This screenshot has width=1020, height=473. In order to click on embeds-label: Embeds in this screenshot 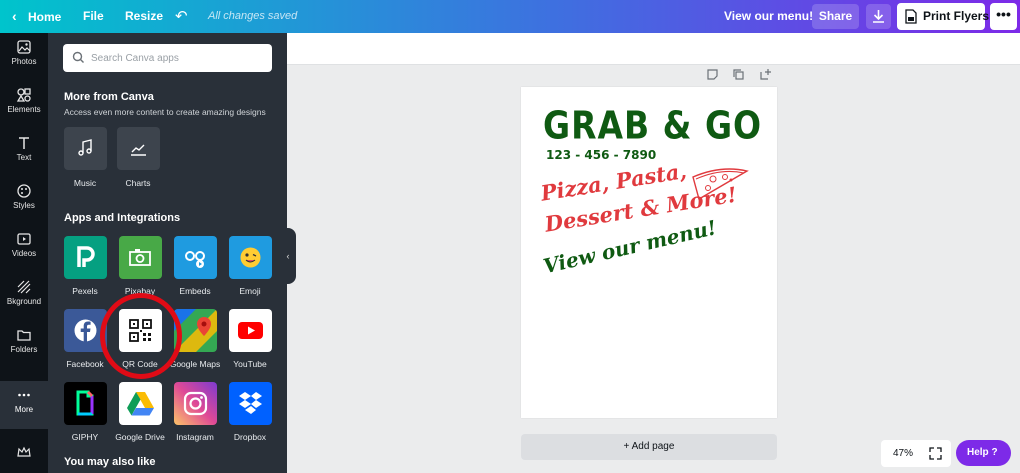, I will do `click(195, 291)`.